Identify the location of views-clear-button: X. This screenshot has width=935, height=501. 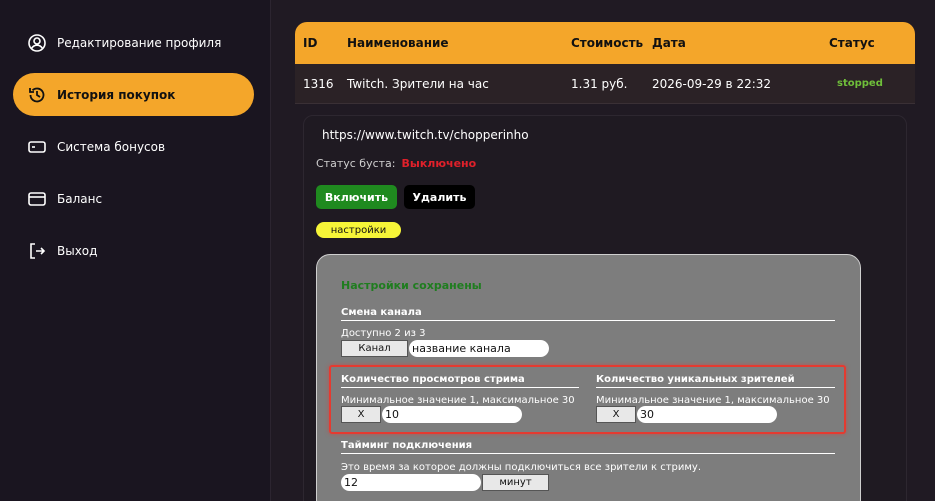
(361, 414).